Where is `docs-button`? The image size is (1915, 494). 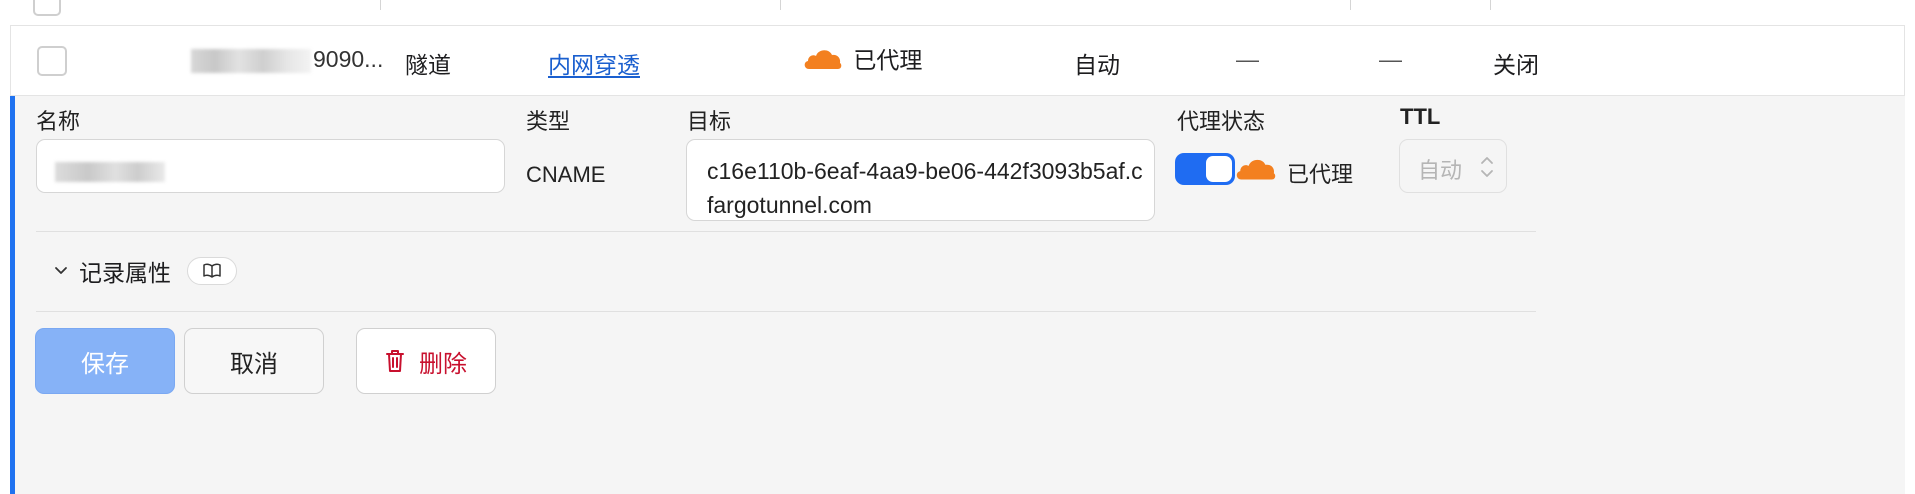
docs-button is located at coordinates (212, 271).